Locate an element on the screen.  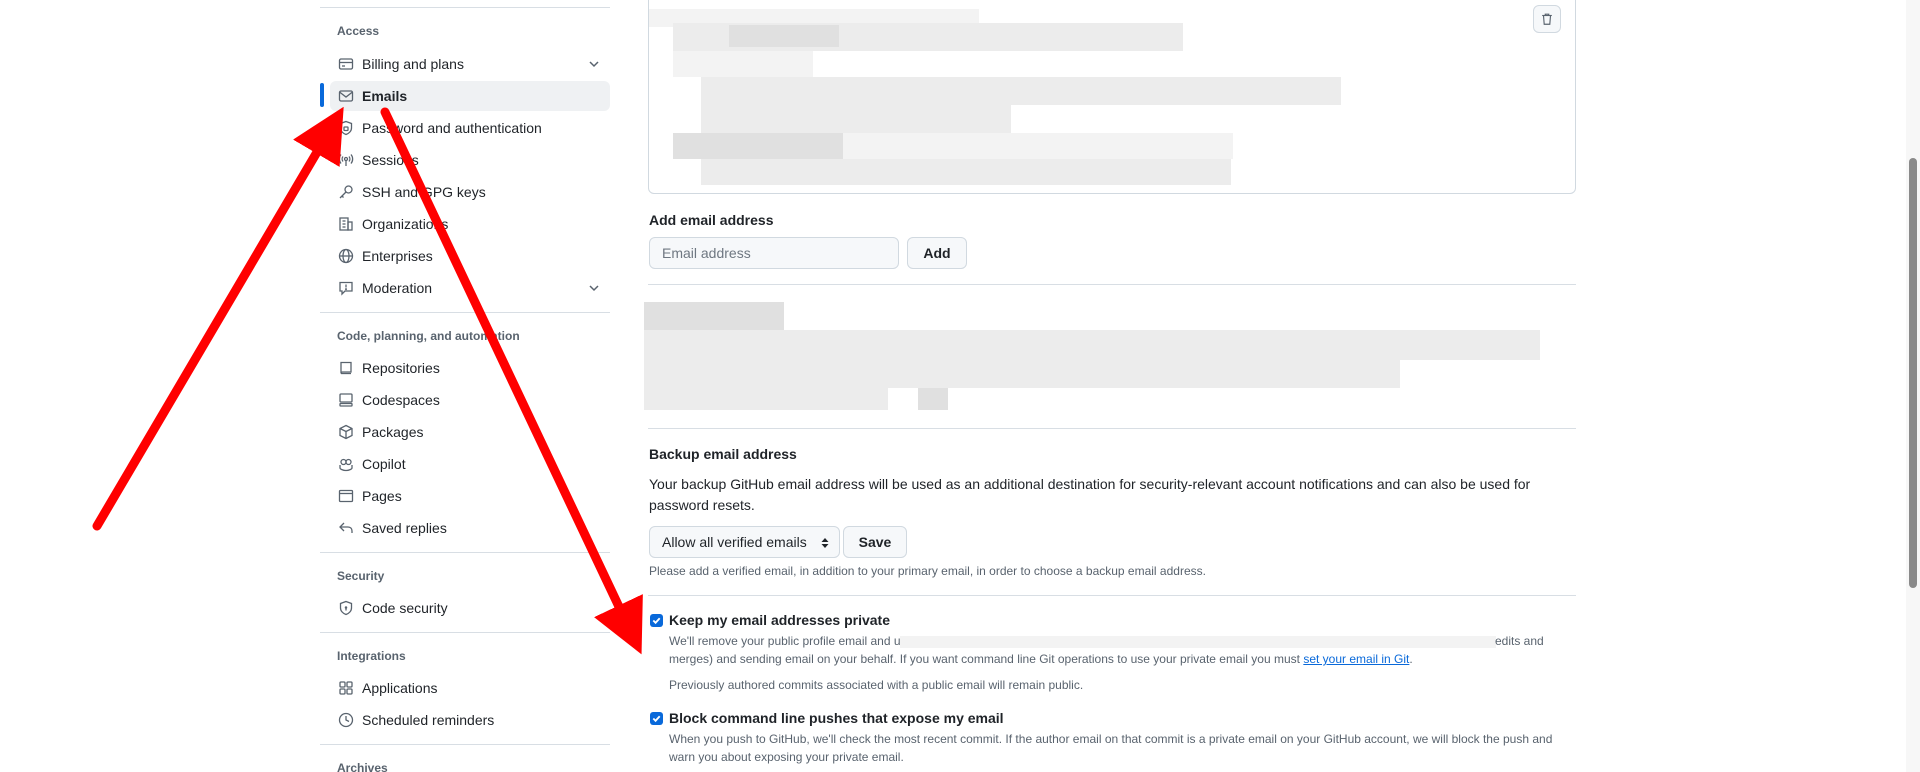
sidebar-item-enterprises: Enterprises is located at coordinates (470, 256).